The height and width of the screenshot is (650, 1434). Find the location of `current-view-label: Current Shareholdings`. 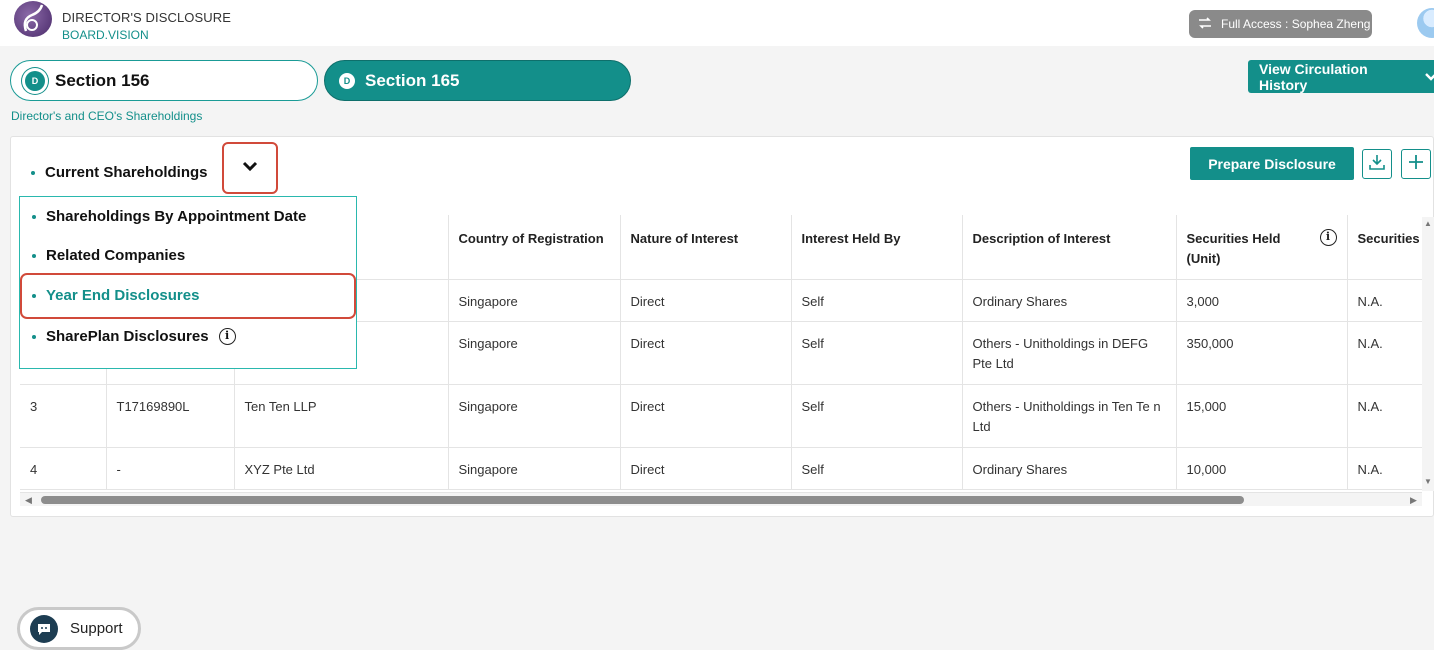

current-view-label: Current Shareholdings is located at coordinates (119, 172).